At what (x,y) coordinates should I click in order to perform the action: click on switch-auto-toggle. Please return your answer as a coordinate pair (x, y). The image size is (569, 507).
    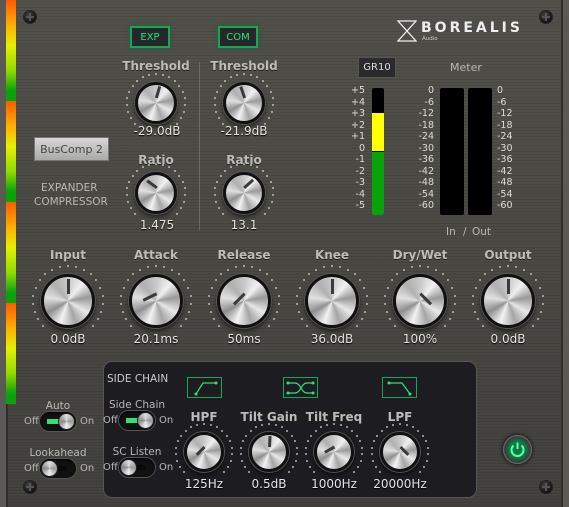
    Looking at the image, I should click on (58, 421).